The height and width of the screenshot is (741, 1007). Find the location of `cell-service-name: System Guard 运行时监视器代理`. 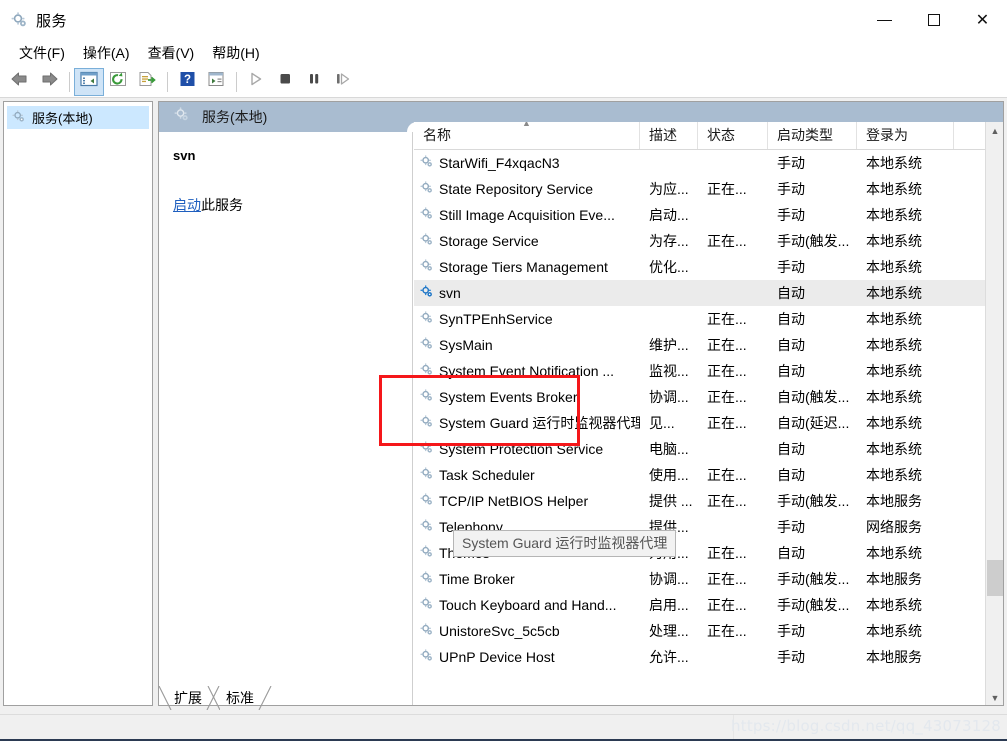

cell-service-name: System Guard 运行时监视器代理 is located at coordinates (527, 423).